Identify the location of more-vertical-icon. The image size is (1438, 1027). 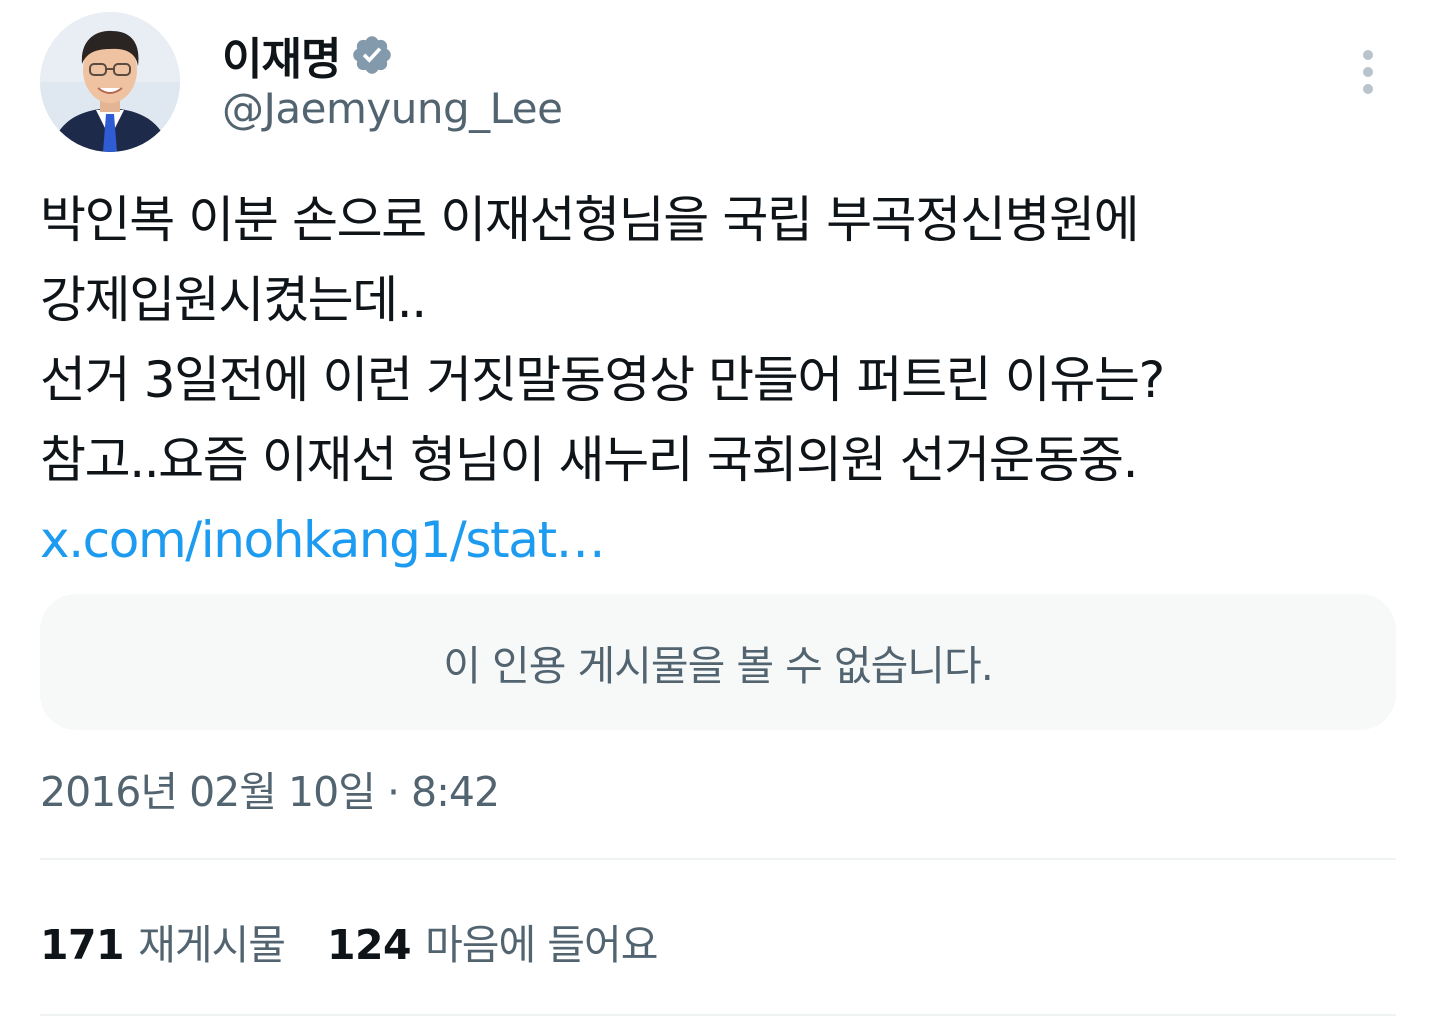
(1368, 72).